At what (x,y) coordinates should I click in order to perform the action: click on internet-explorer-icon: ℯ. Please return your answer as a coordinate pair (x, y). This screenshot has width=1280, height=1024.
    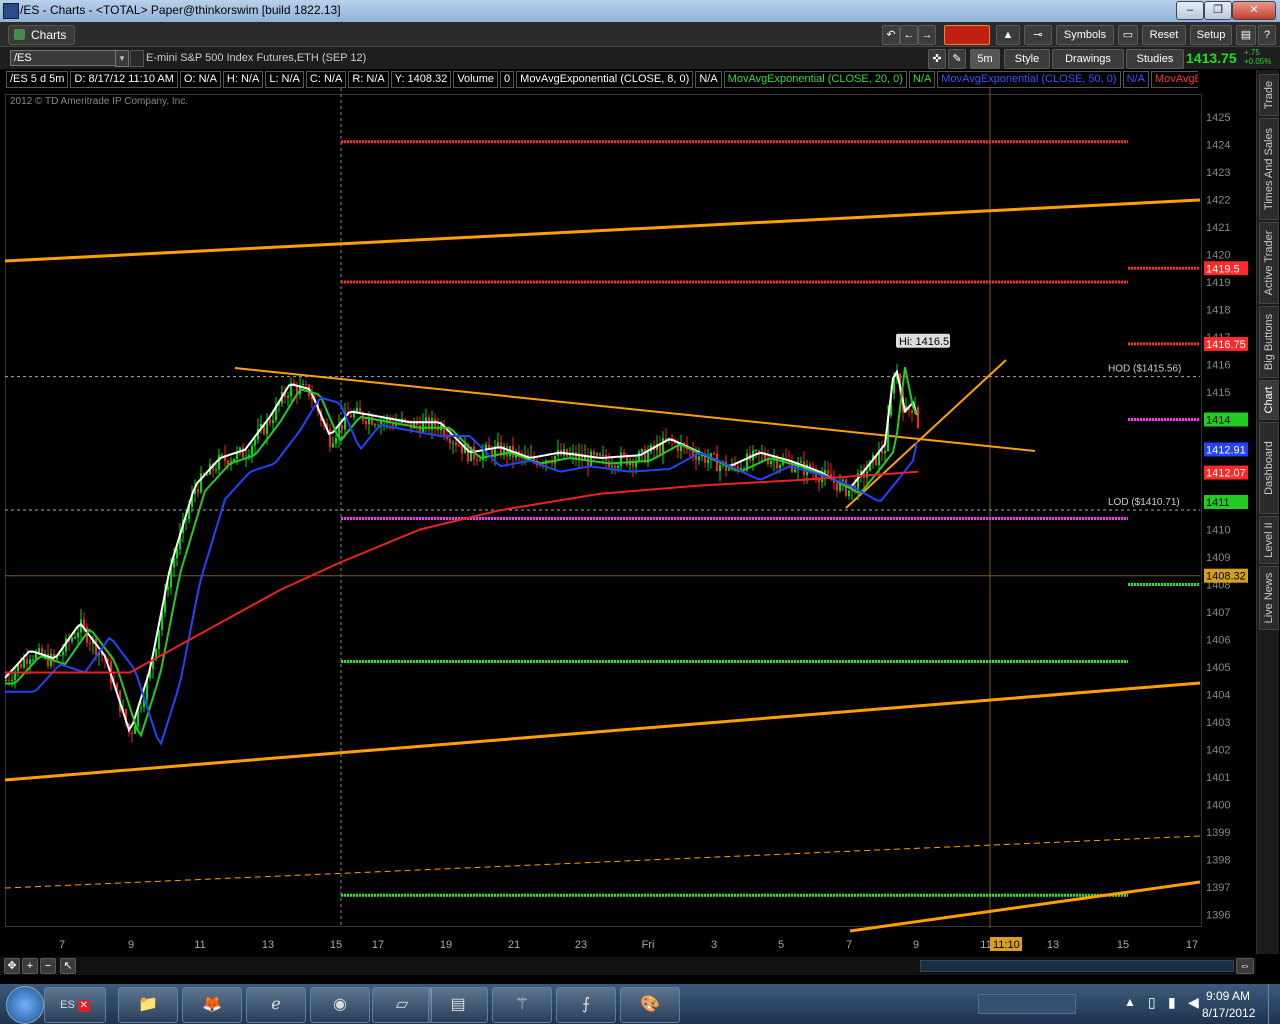
    Looking at the image, I should click on (276, 1005).